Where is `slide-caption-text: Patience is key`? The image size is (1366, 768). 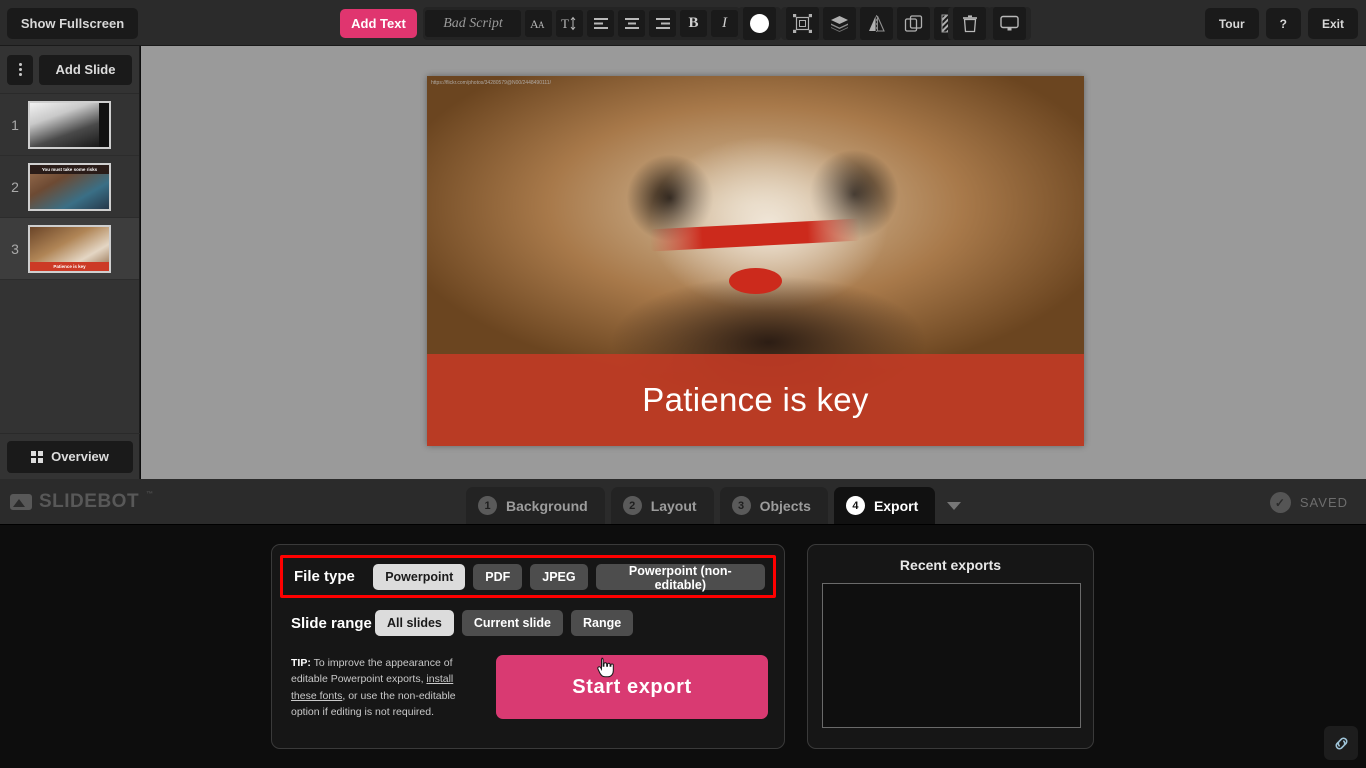 slide-caption-text: Patience is key is located at coordinates (755, 399).